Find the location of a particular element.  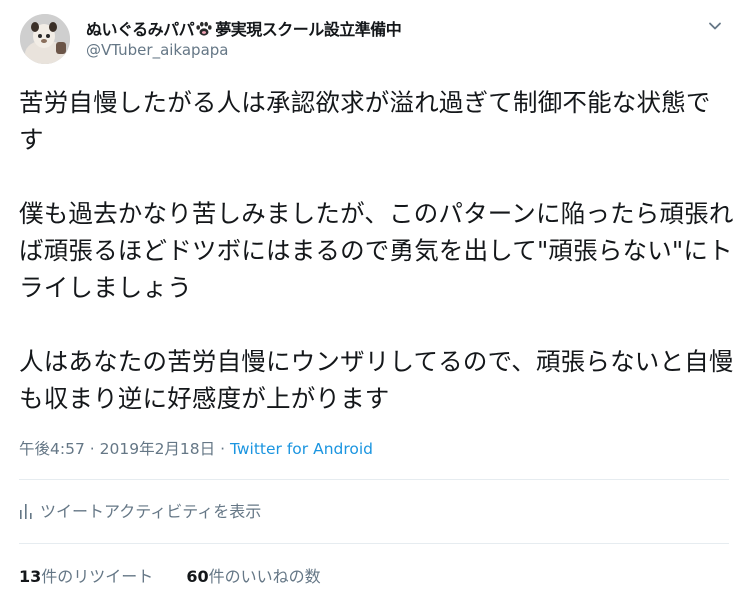

tweet-paragraph: 苦労自慢したがる人は承認欲求が溢れ過ぎて制御不能な状態です is located at coordinates (365, 121).